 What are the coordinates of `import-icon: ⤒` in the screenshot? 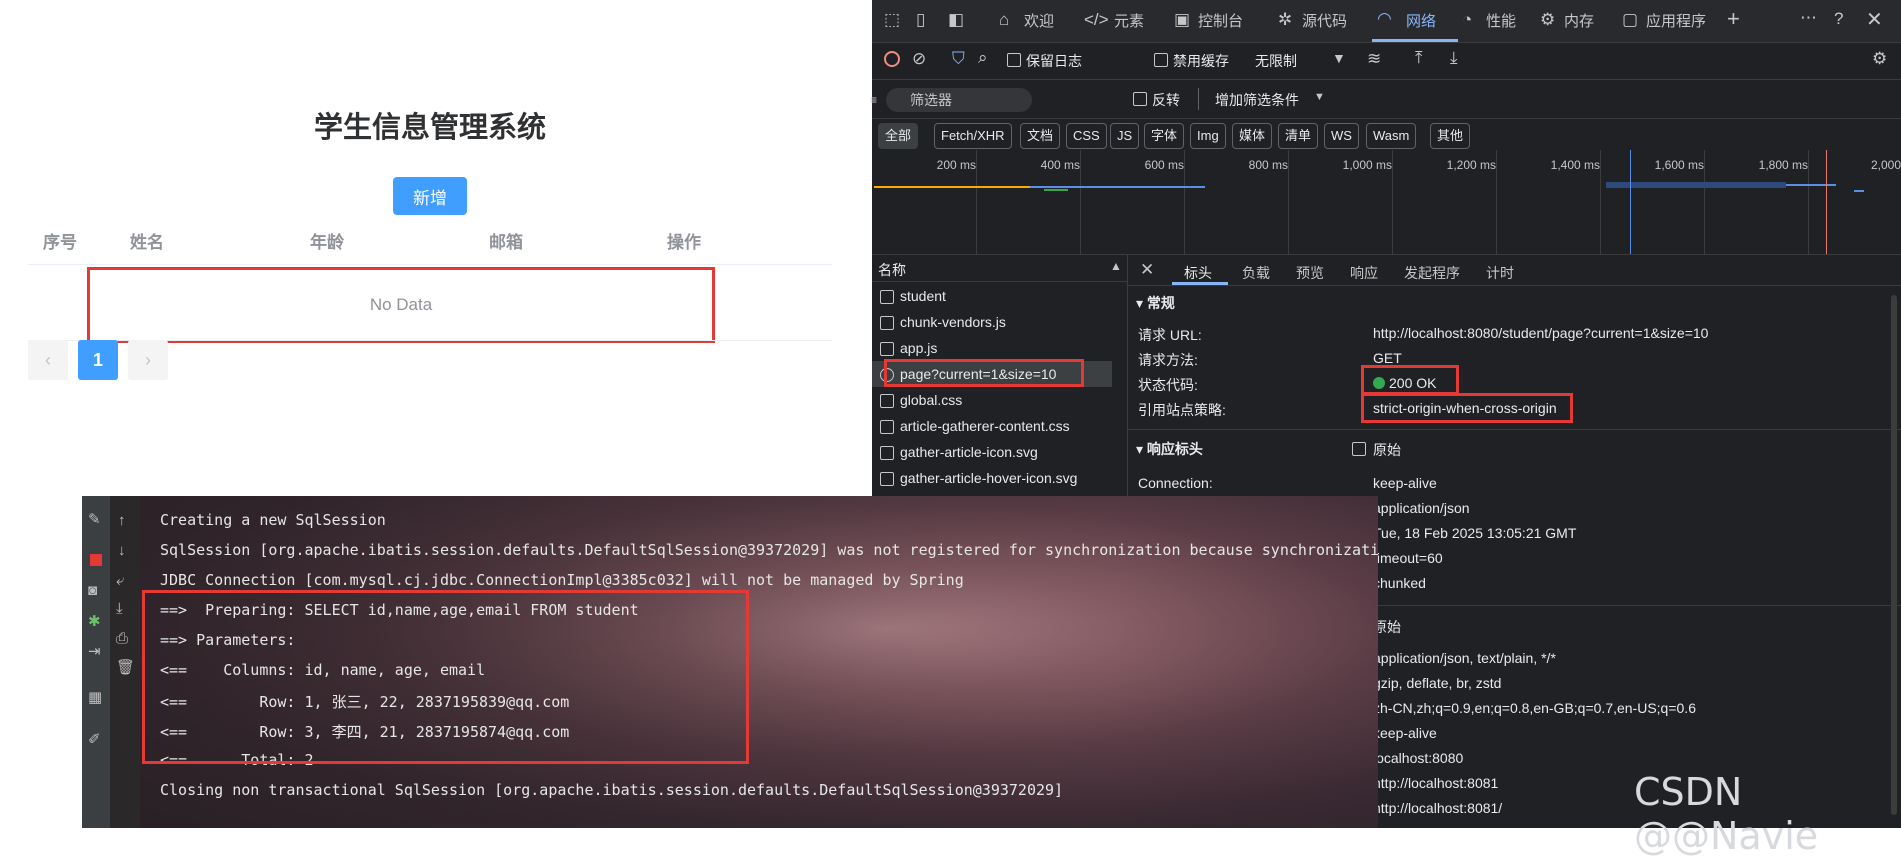 It's located at (1419, 58).